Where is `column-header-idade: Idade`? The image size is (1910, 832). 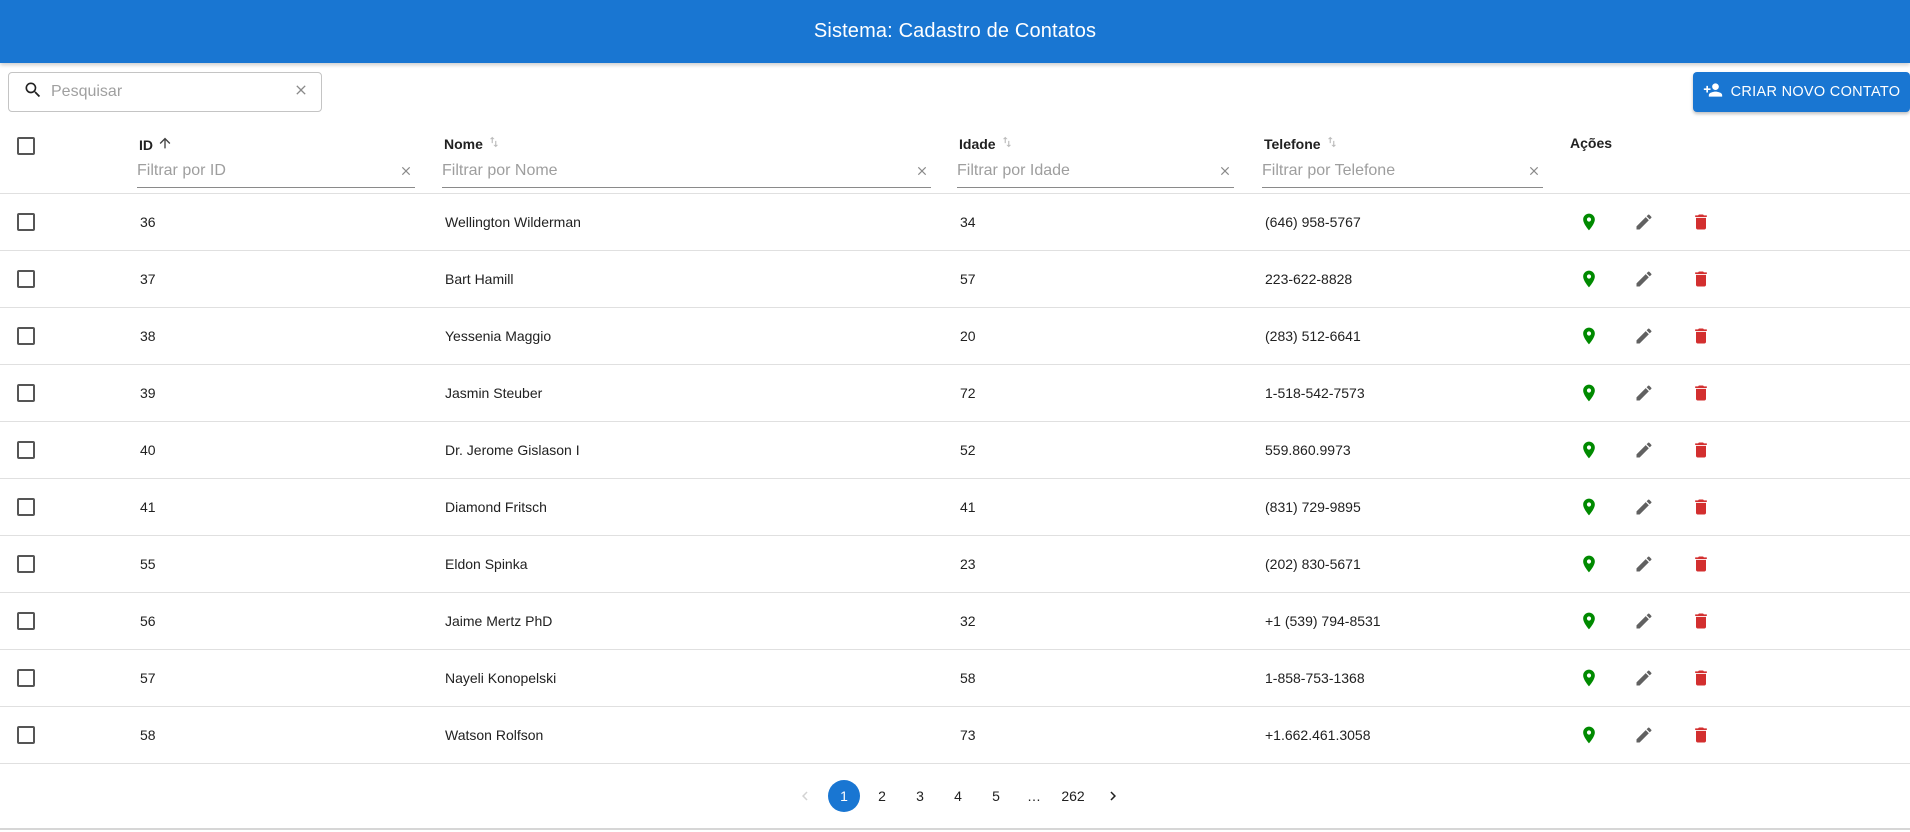 column-header-idade: Idade is located at coordinates (986, 143).